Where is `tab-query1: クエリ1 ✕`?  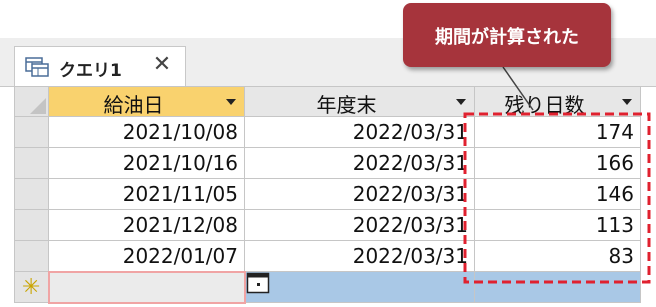
tab-query1: クエリ1 ✕ is located at coordinates (100, 66).